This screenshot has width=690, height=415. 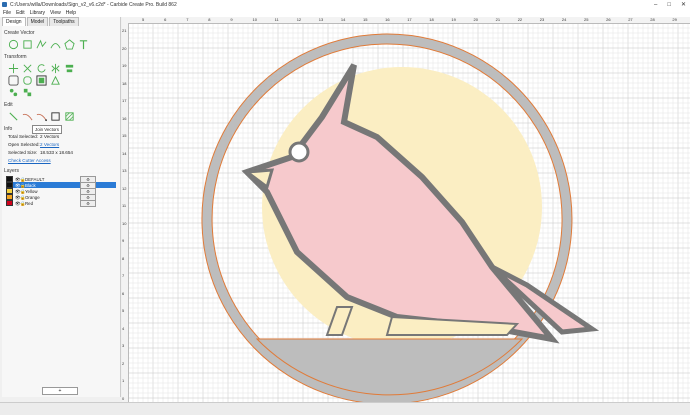 I want to click on polygon-icon, so click(x=69, y=44).